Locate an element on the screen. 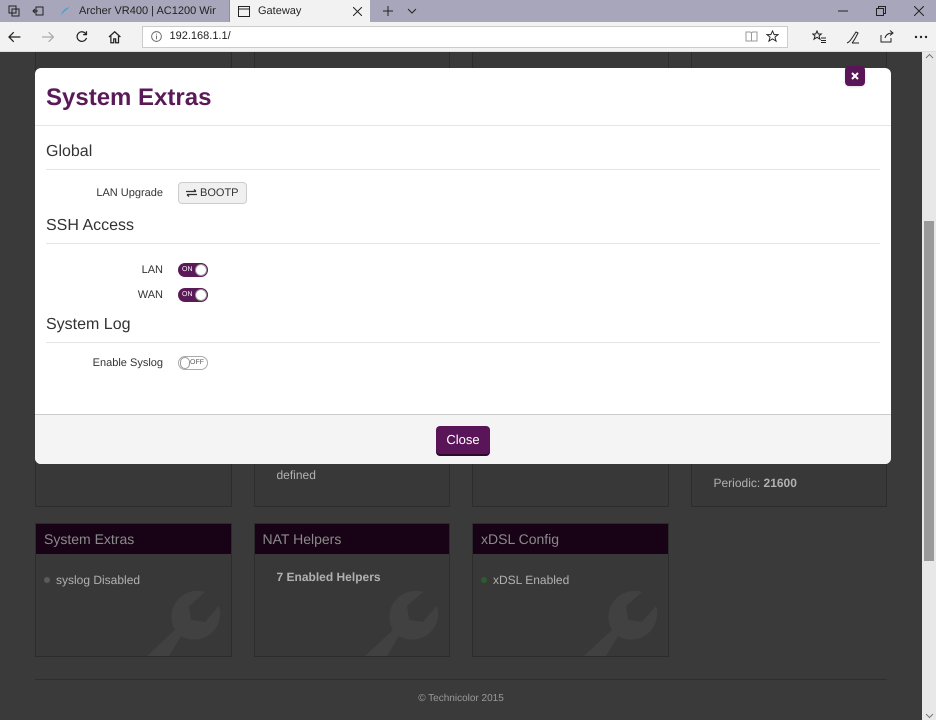 The image size is (936, 720). field-label: LAN Upgrade is located at coordinates (129, 193).